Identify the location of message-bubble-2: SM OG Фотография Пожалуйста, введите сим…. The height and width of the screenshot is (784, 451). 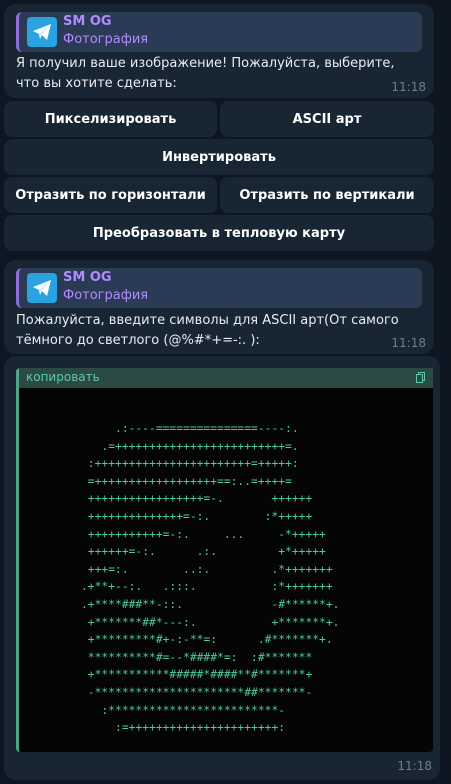
(219, 307).